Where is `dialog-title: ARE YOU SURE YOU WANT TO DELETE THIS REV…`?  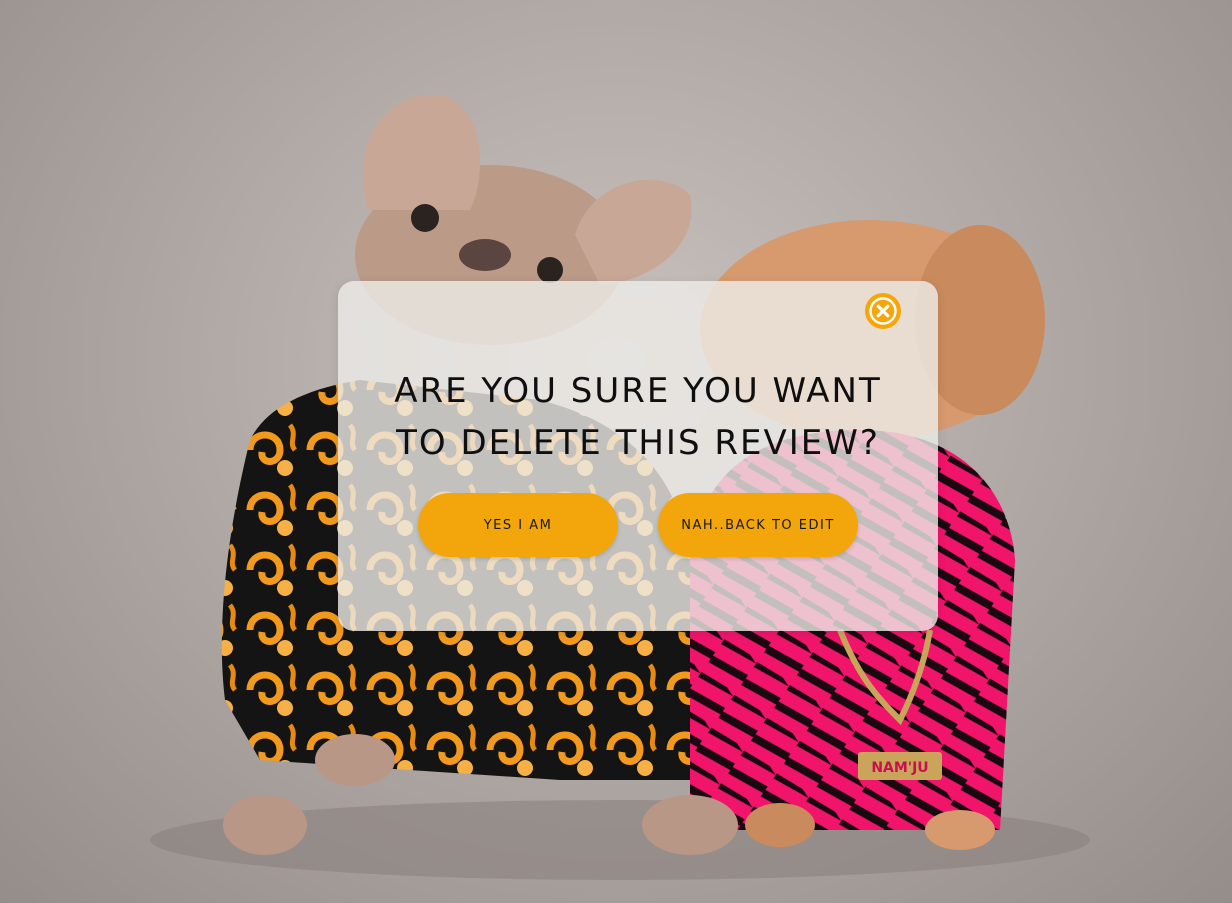 dialog-title: ARE YOU SURE YOU WANT TO DELETE THIS REV… is located at coordinates (638, 417).